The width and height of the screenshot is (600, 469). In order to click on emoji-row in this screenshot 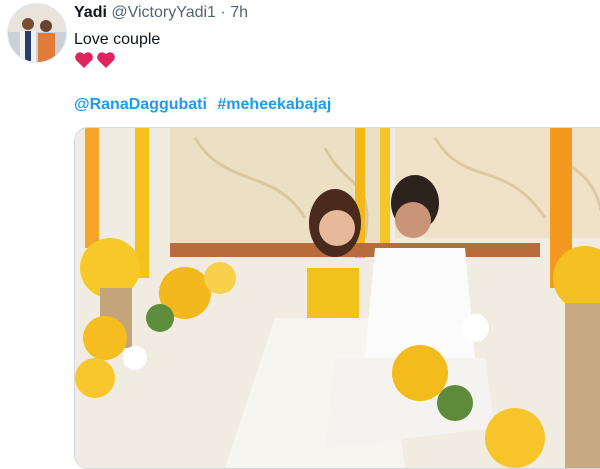, I will do `click(95, 60)`.